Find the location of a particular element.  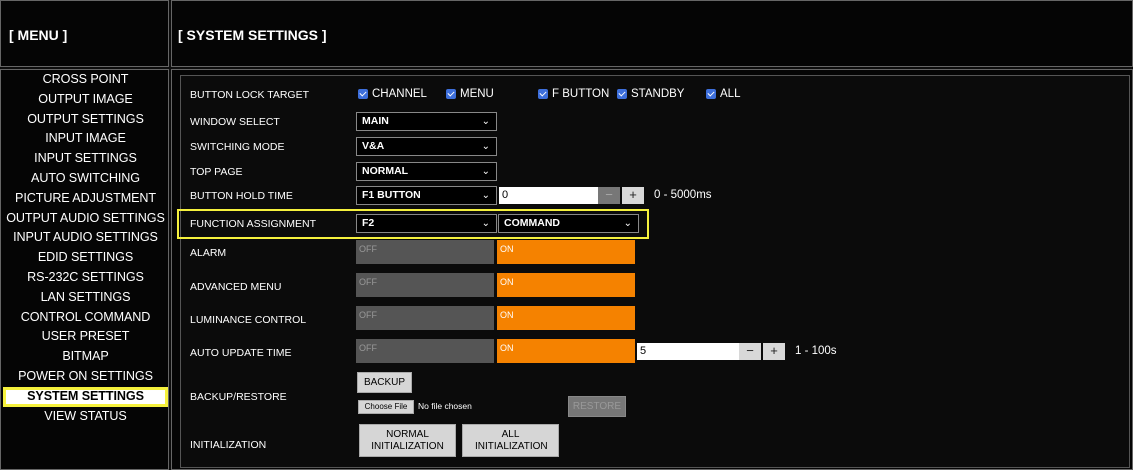

switching-mode-dropdown: V&A ⌄ is located at coordinates (426, 146).